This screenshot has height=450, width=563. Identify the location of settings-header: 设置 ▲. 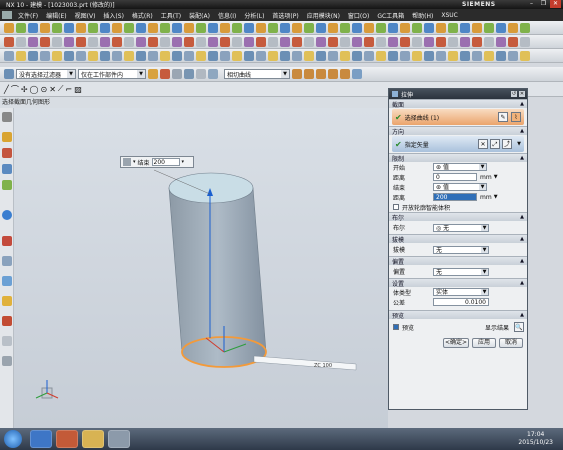
(458, 283).